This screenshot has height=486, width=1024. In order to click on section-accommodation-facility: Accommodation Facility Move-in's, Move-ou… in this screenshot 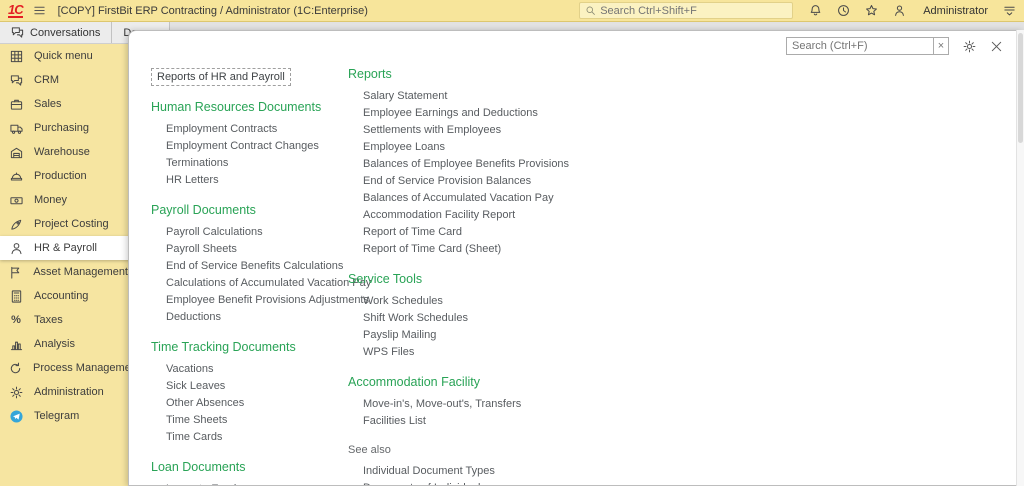, I will do `click(493, 402)`.